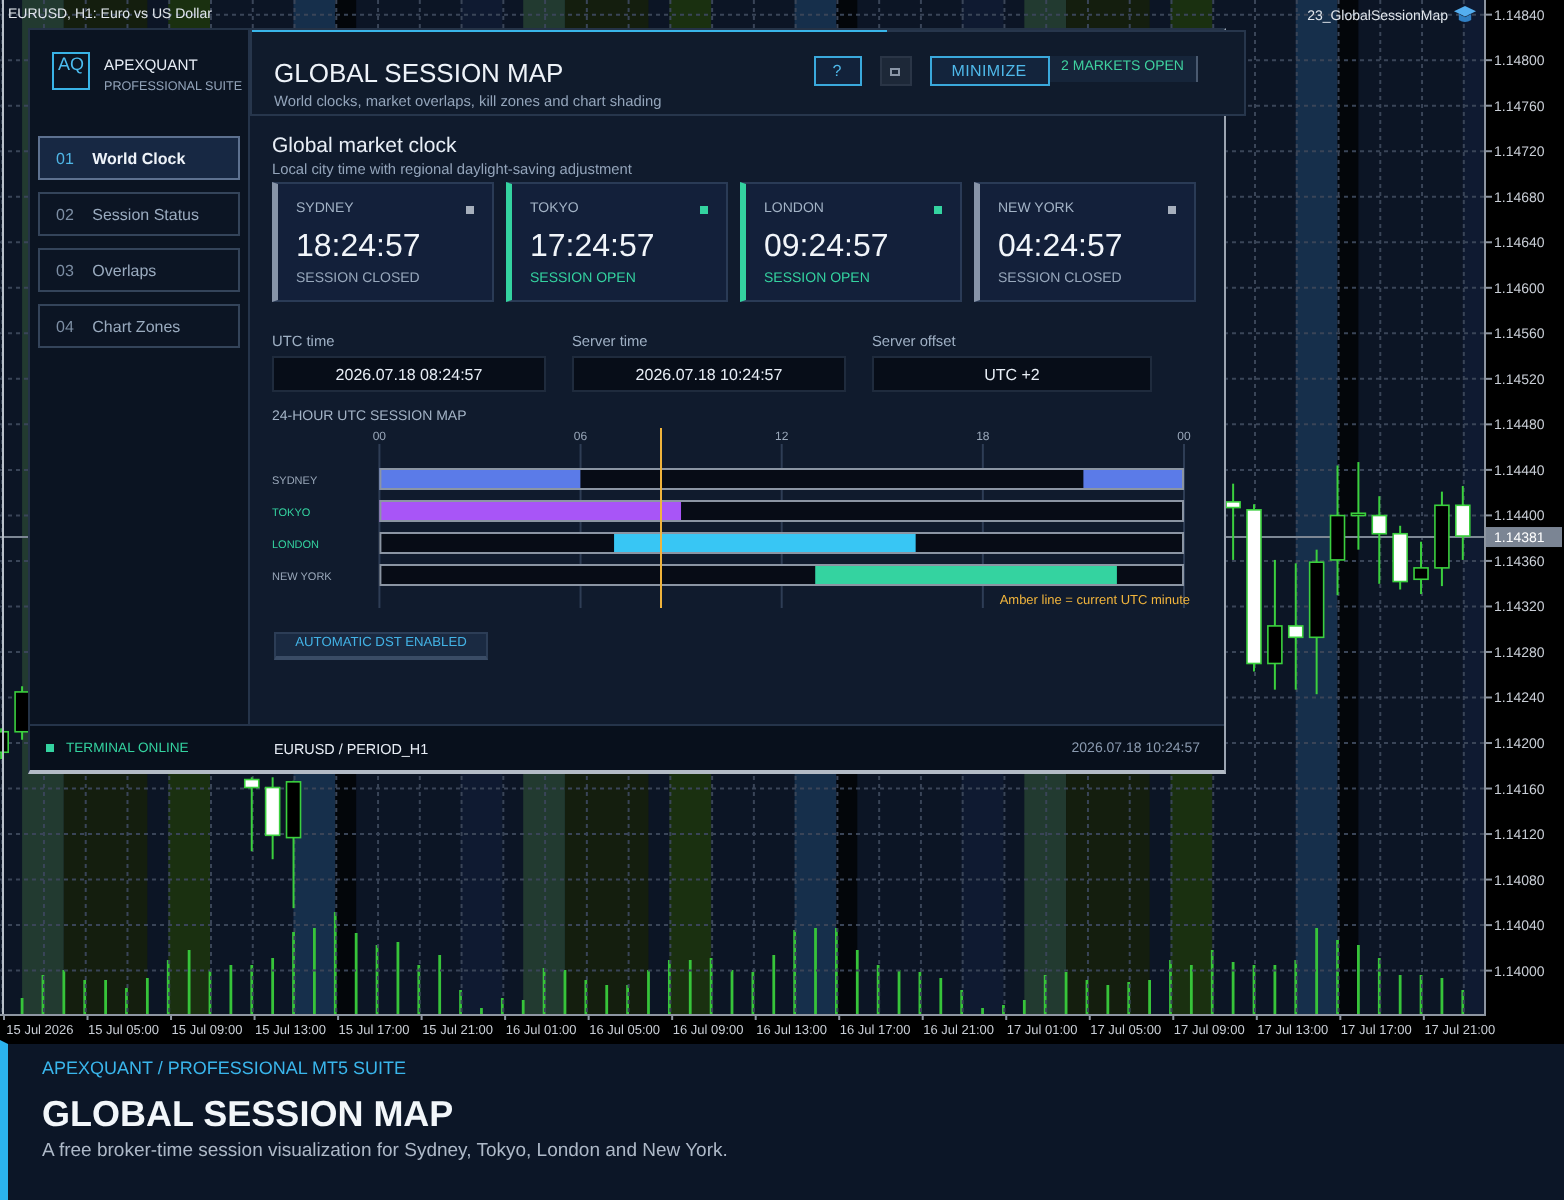 Image resolution: width=1564 pixels, height=1200 pixels. Describe the element at coordinates (1012, 374) in the screenshot. I see `time-field: UTC +2` at that location.